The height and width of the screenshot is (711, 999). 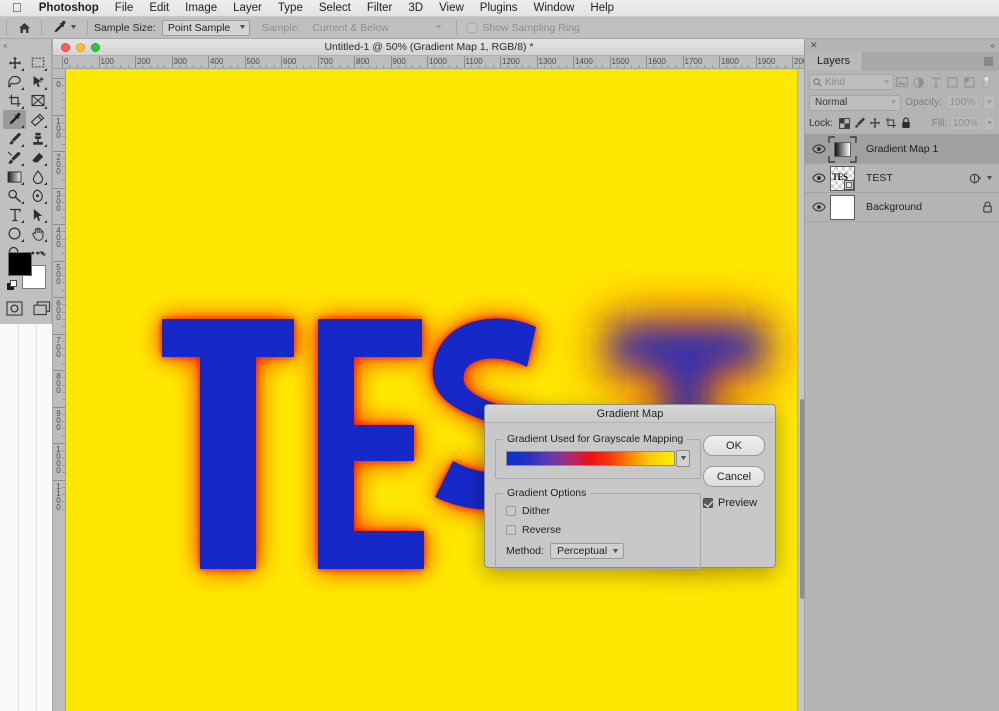 What do you see at coordinates (14, 310) in the screenshot?
I see `quick-mask-icon` at bounding box center [14, 310].